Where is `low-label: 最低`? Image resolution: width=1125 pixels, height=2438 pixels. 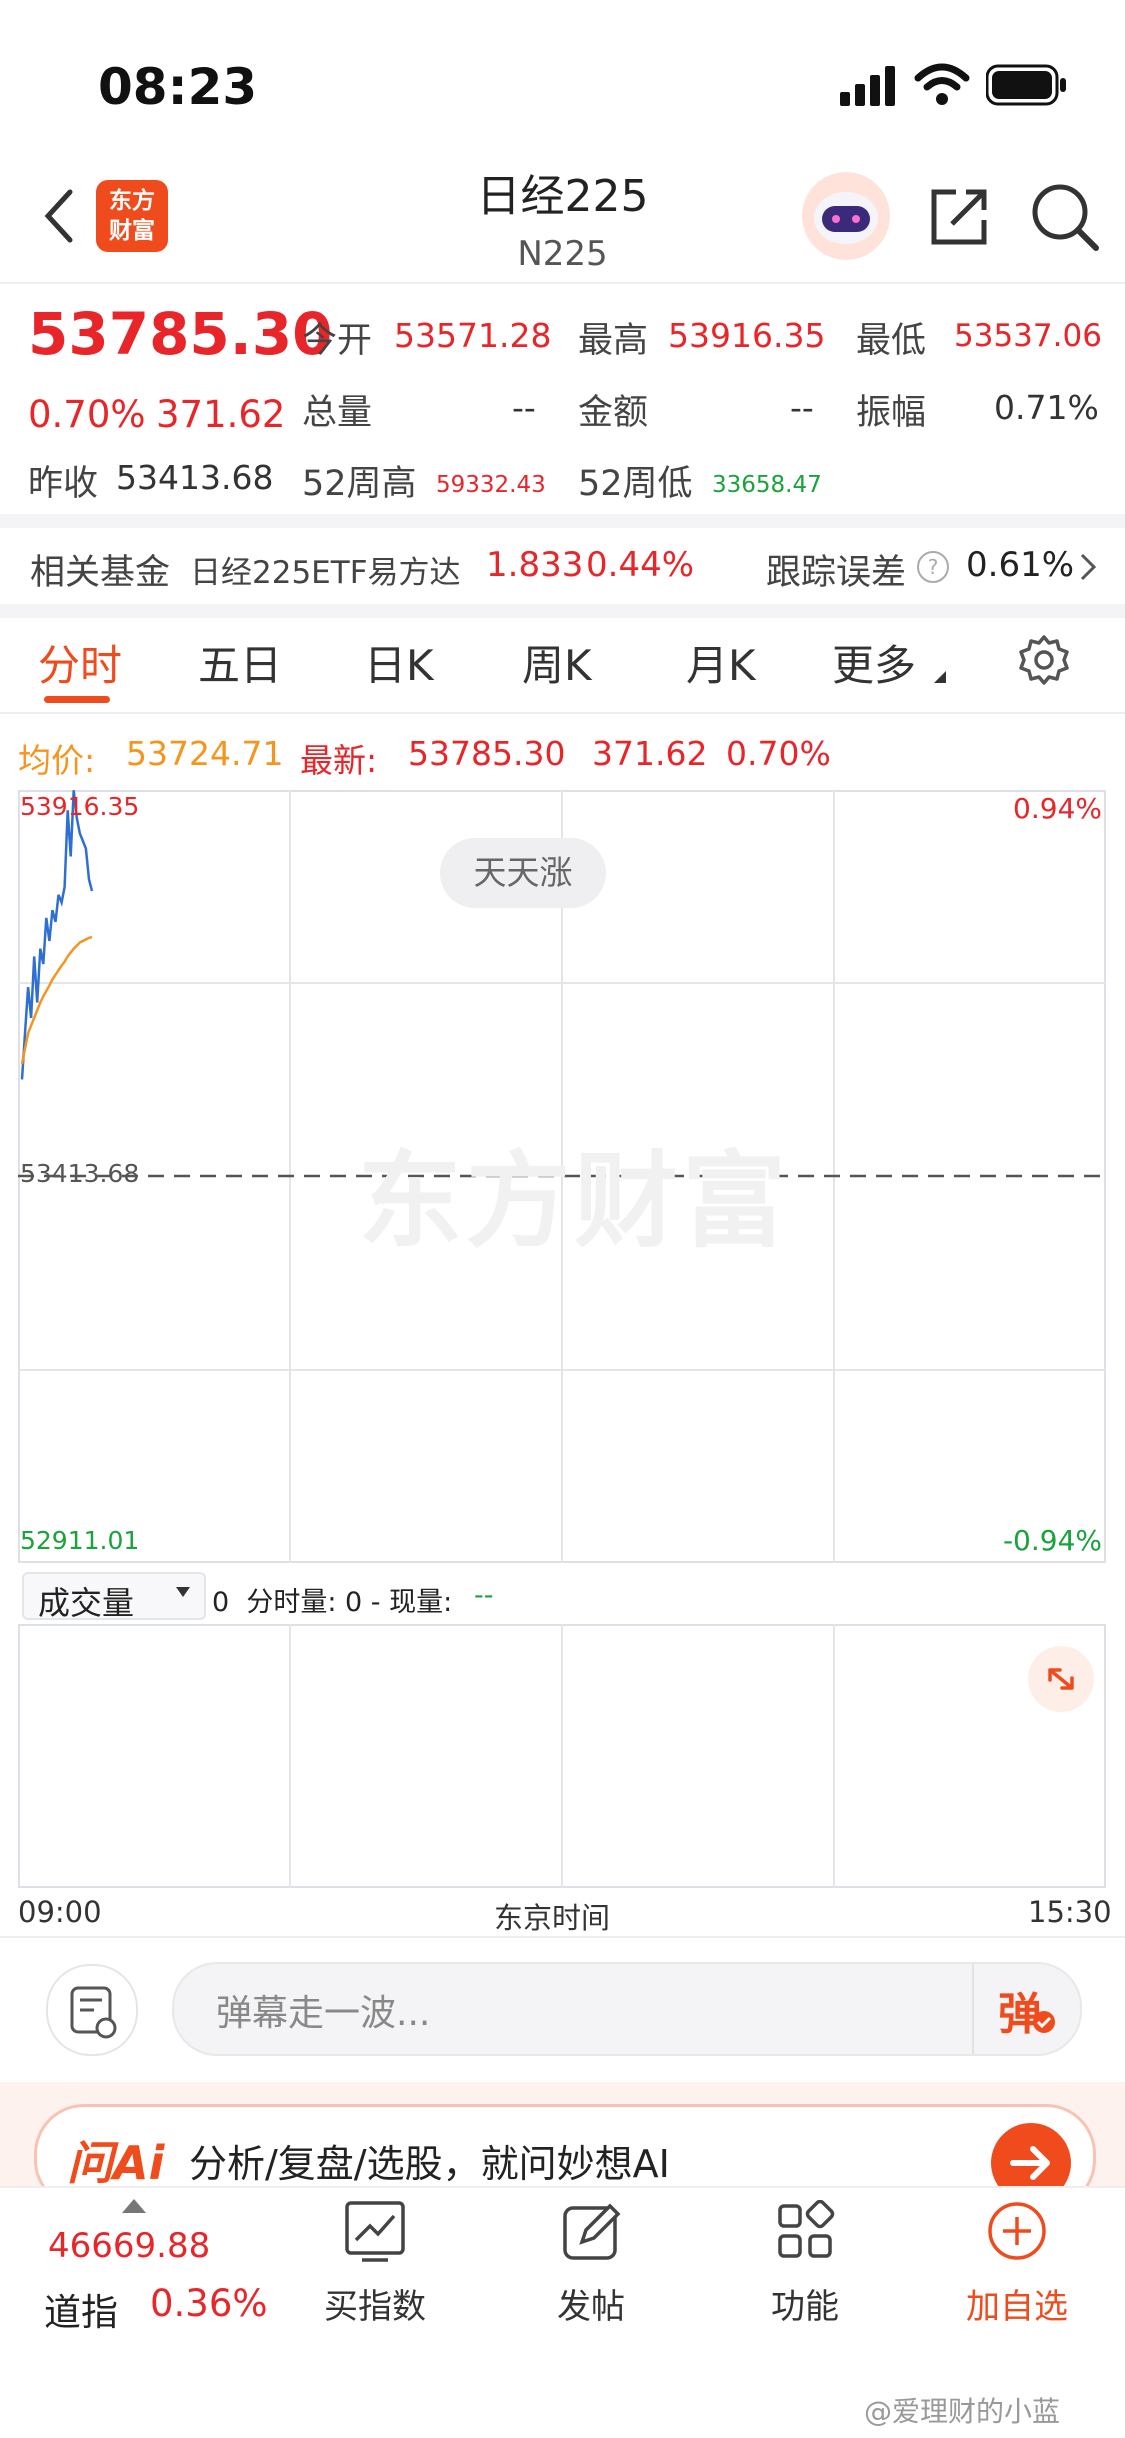
low-label: 最低 is located at coordinates (891, 341).